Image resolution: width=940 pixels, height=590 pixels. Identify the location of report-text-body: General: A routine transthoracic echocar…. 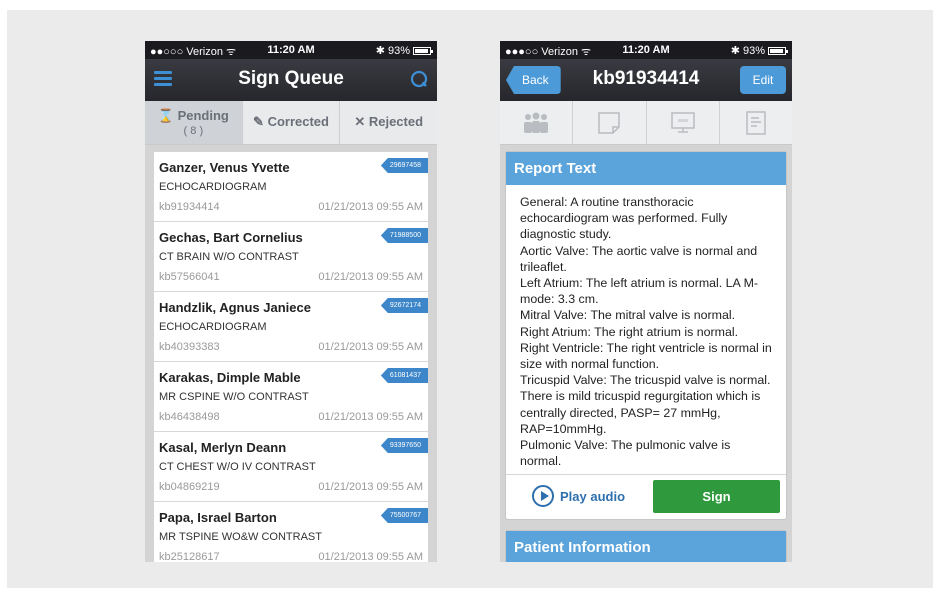
(646, 330).